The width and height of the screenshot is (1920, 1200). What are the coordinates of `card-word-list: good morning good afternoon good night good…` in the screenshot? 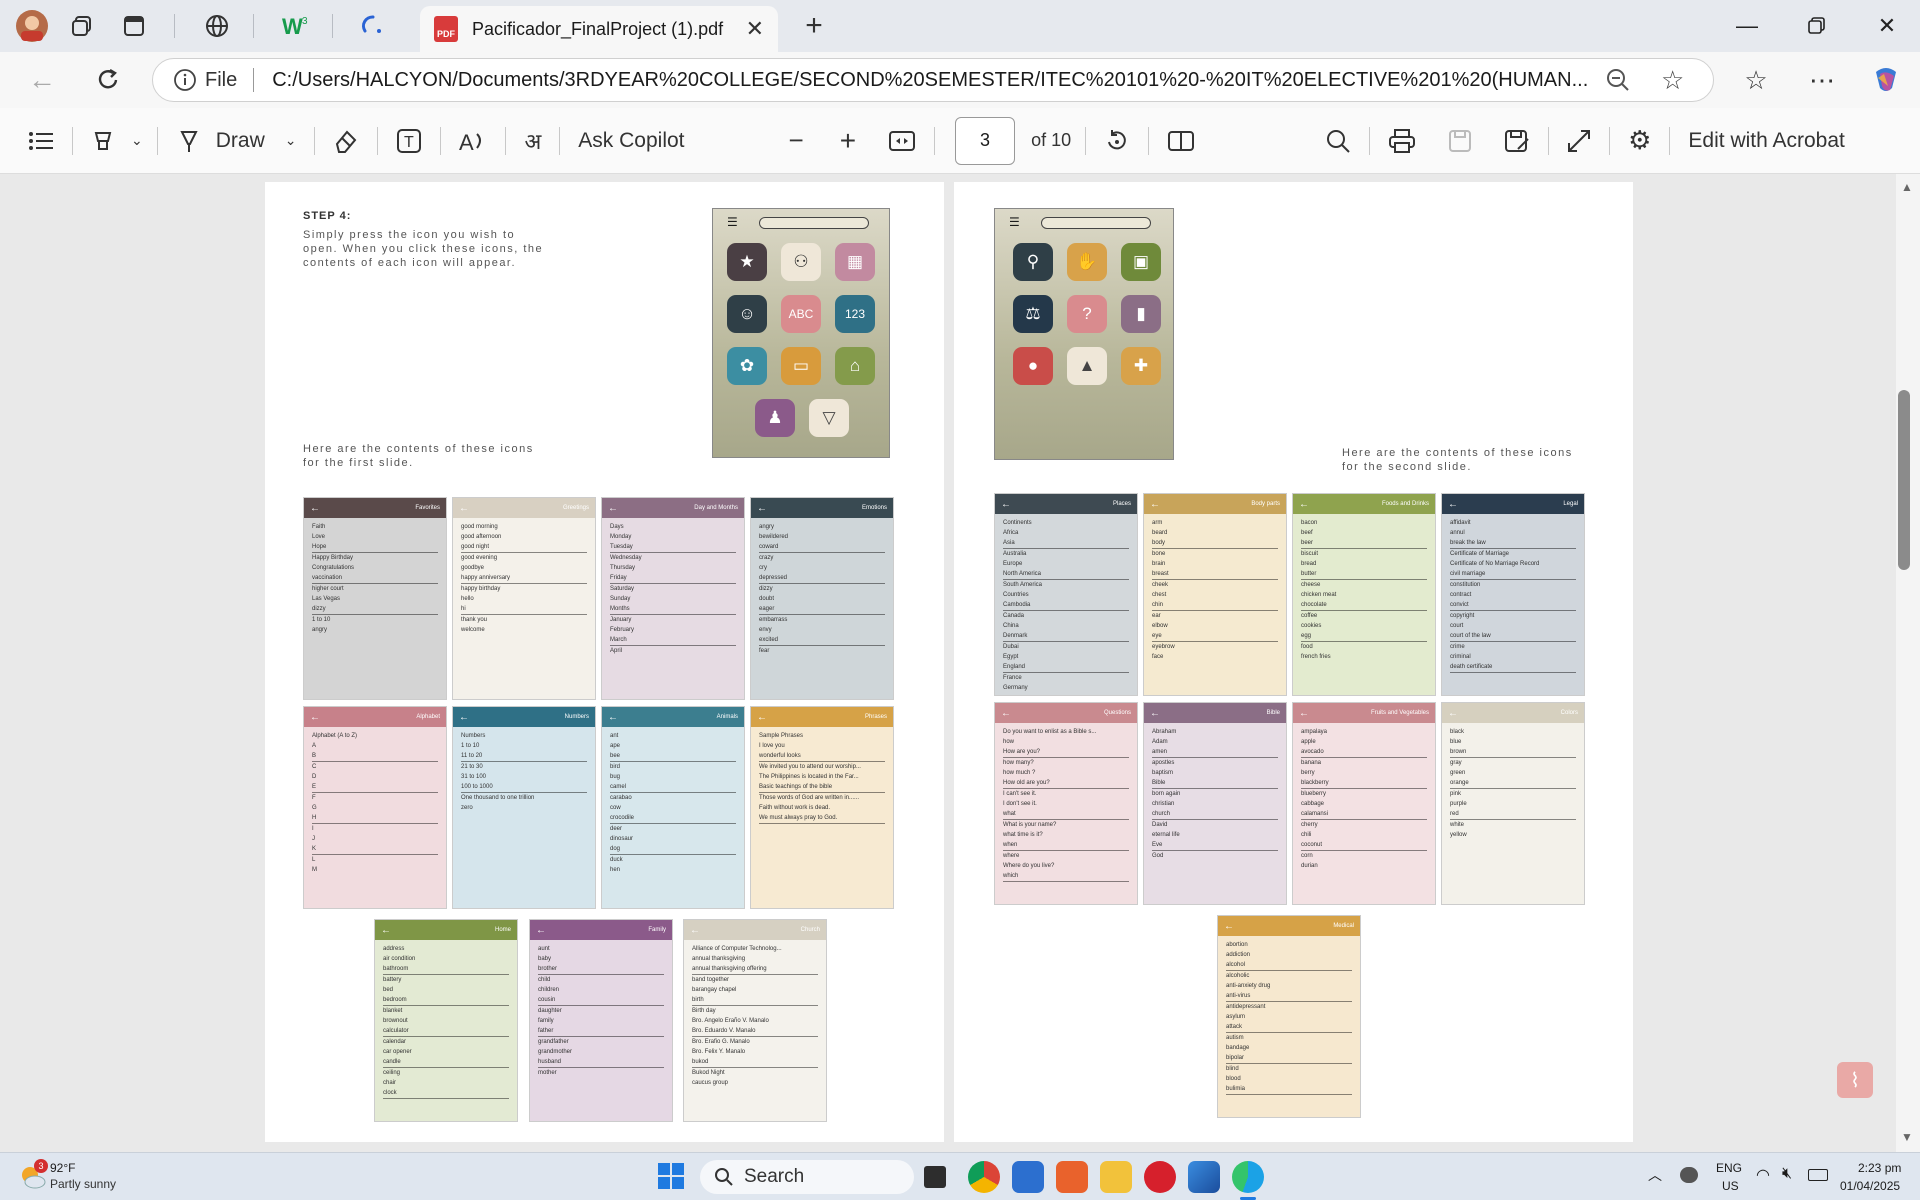 It's located at (524, 578).